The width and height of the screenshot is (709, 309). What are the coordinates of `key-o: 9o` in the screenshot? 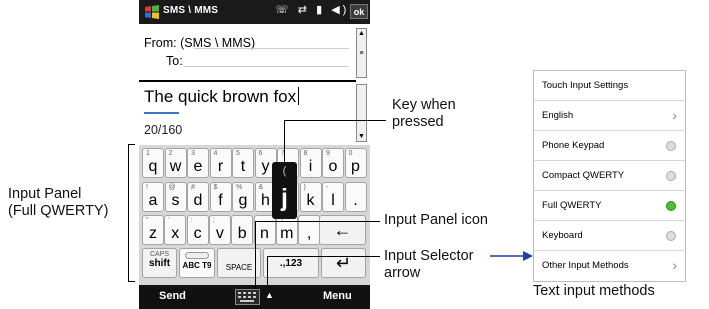 It's located at (333, 163).